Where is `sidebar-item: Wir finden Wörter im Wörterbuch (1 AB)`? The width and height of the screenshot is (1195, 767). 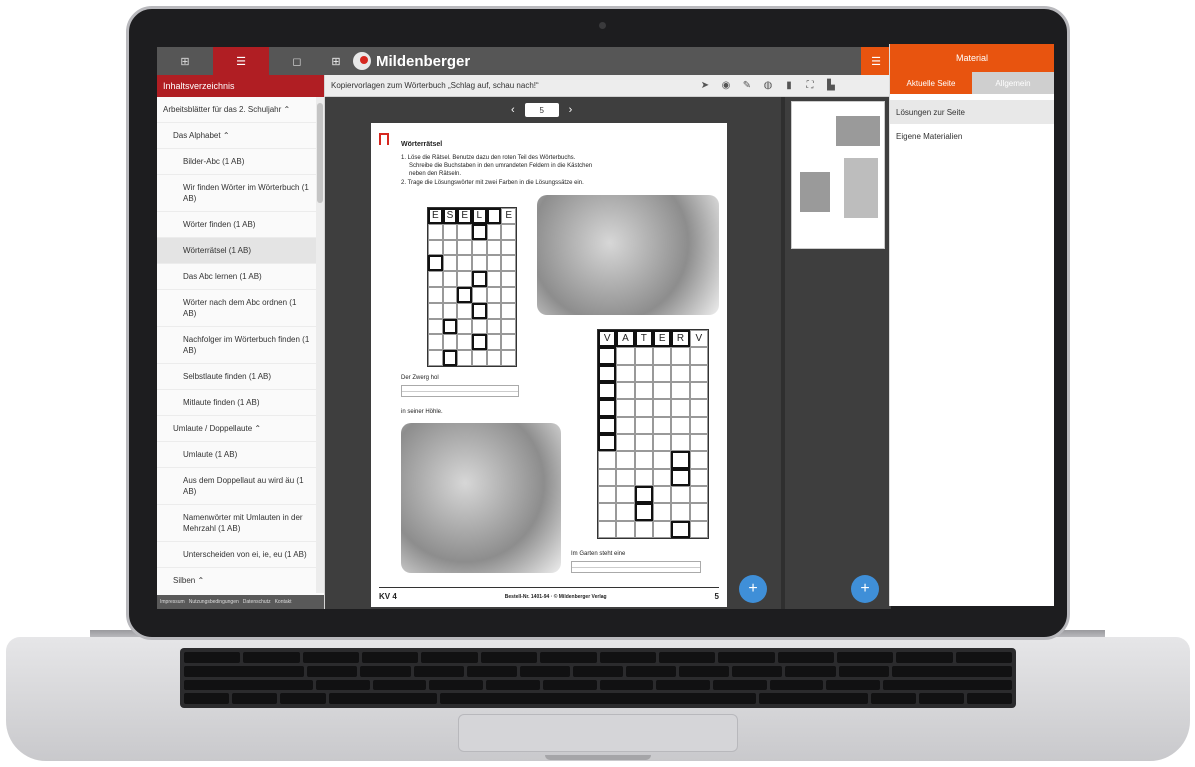 sidebar-item: Wir finden Wörter im Wörterbuch (1 AB) is located at coordinates (237, 193).